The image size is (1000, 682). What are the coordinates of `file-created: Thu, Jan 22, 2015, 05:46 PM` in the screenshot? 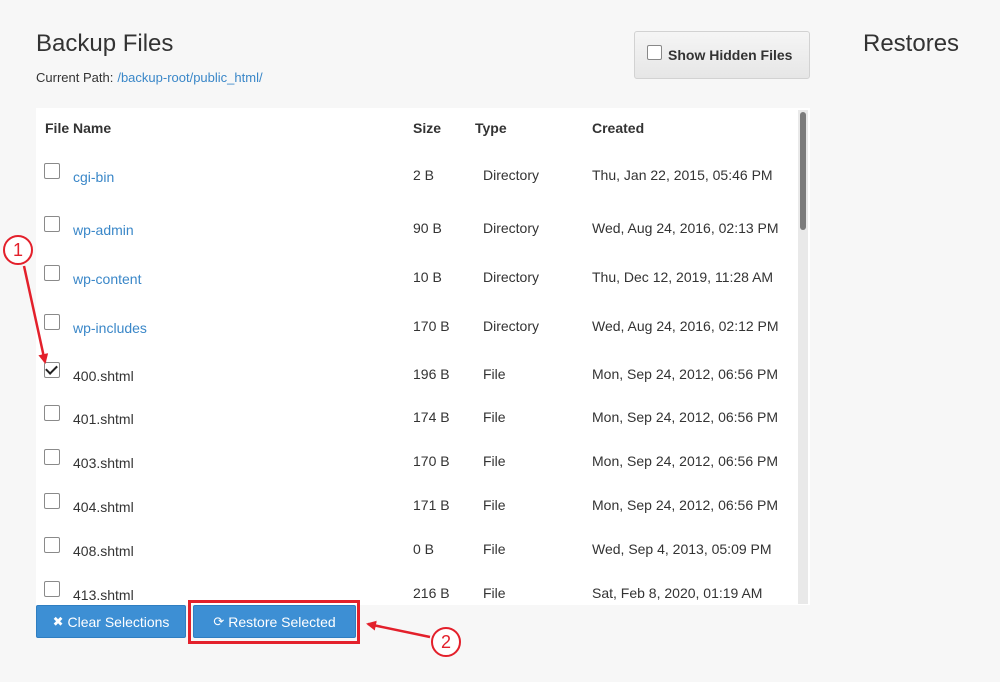 It's located at (682, 174).